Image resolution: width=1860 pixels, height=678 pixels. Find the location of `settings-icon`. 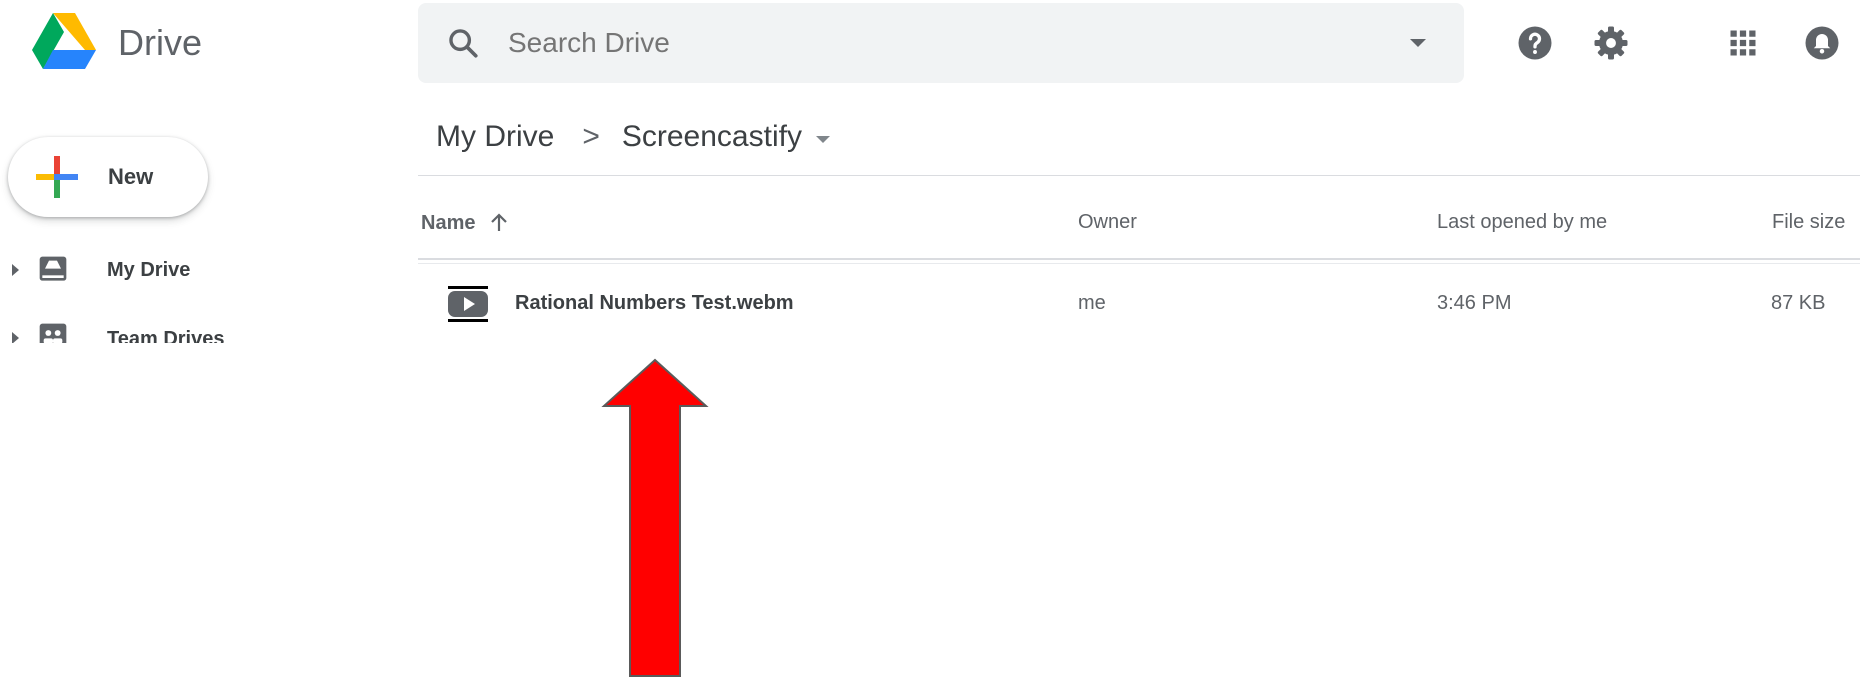

settings-icon is located at coordinates (1611, 43).